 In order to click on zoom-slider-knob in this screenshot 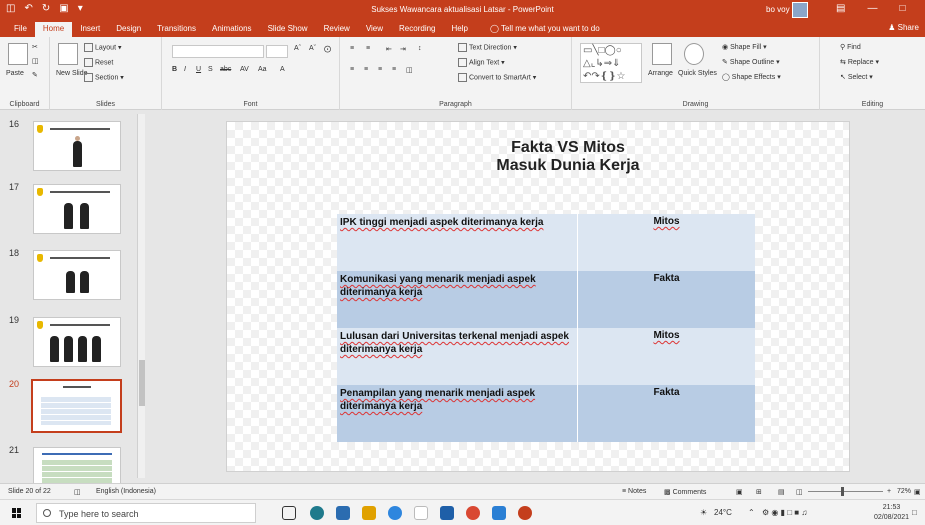, I will do `click(842, 491)`.